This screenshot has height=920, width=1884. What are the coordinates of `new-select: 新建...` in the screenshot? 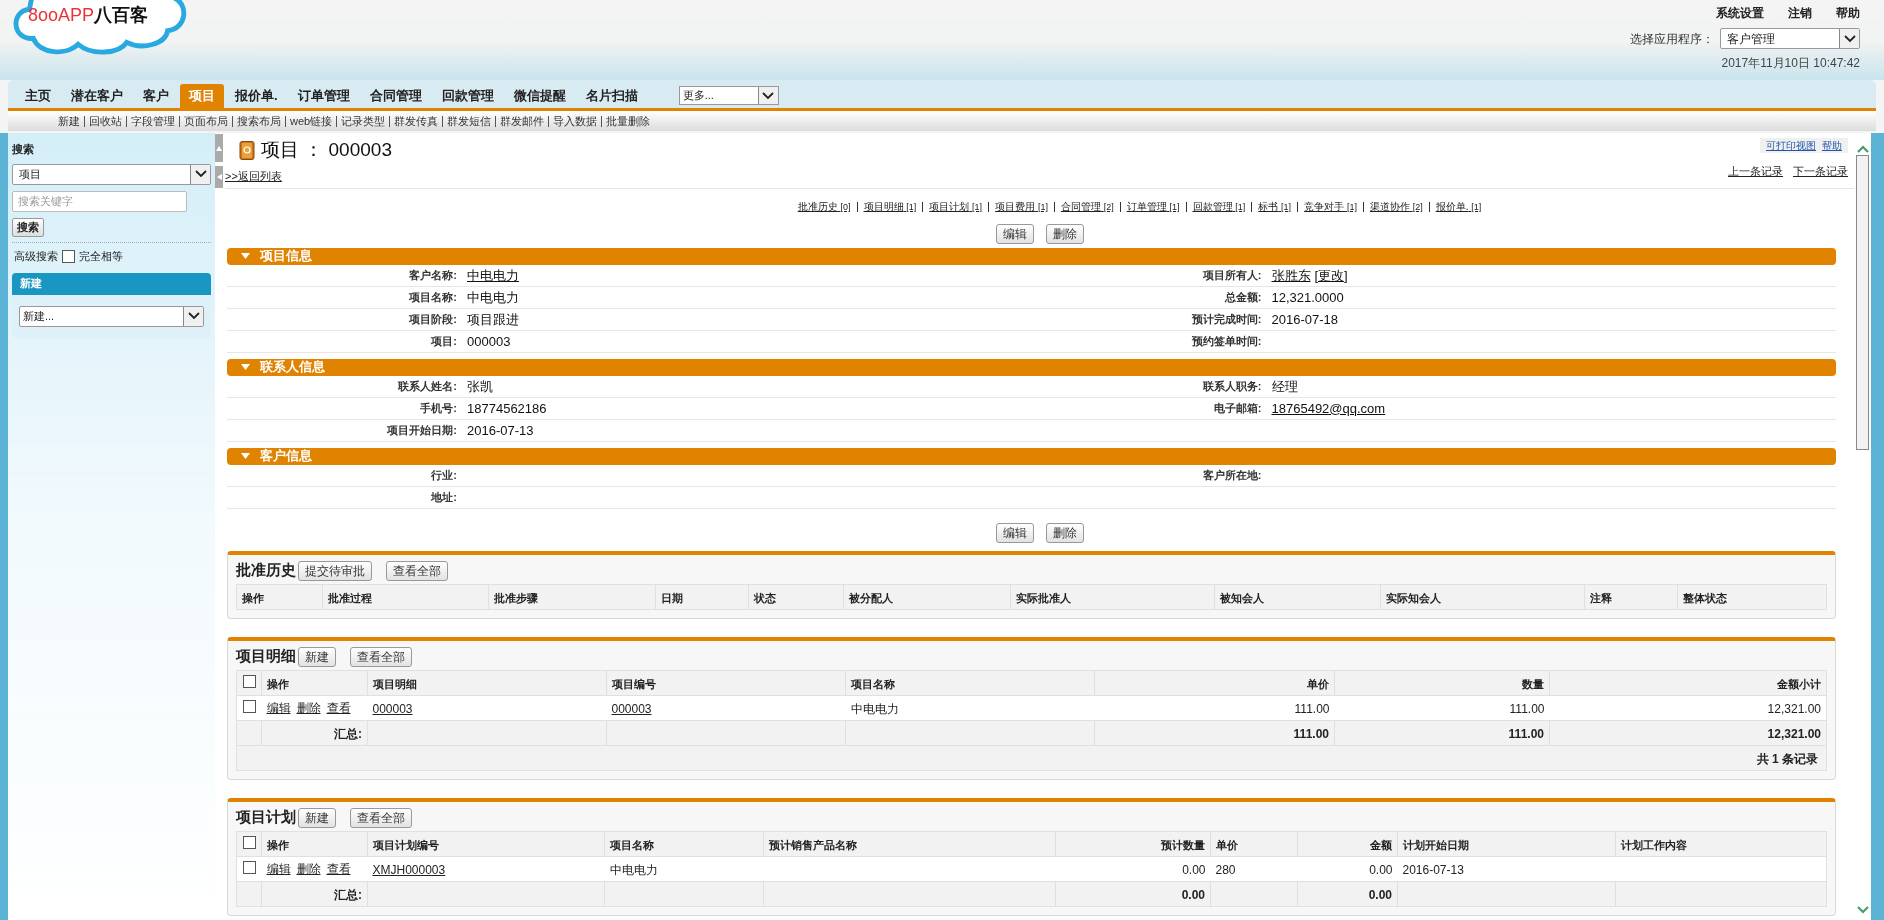 It's located at (111, 316).